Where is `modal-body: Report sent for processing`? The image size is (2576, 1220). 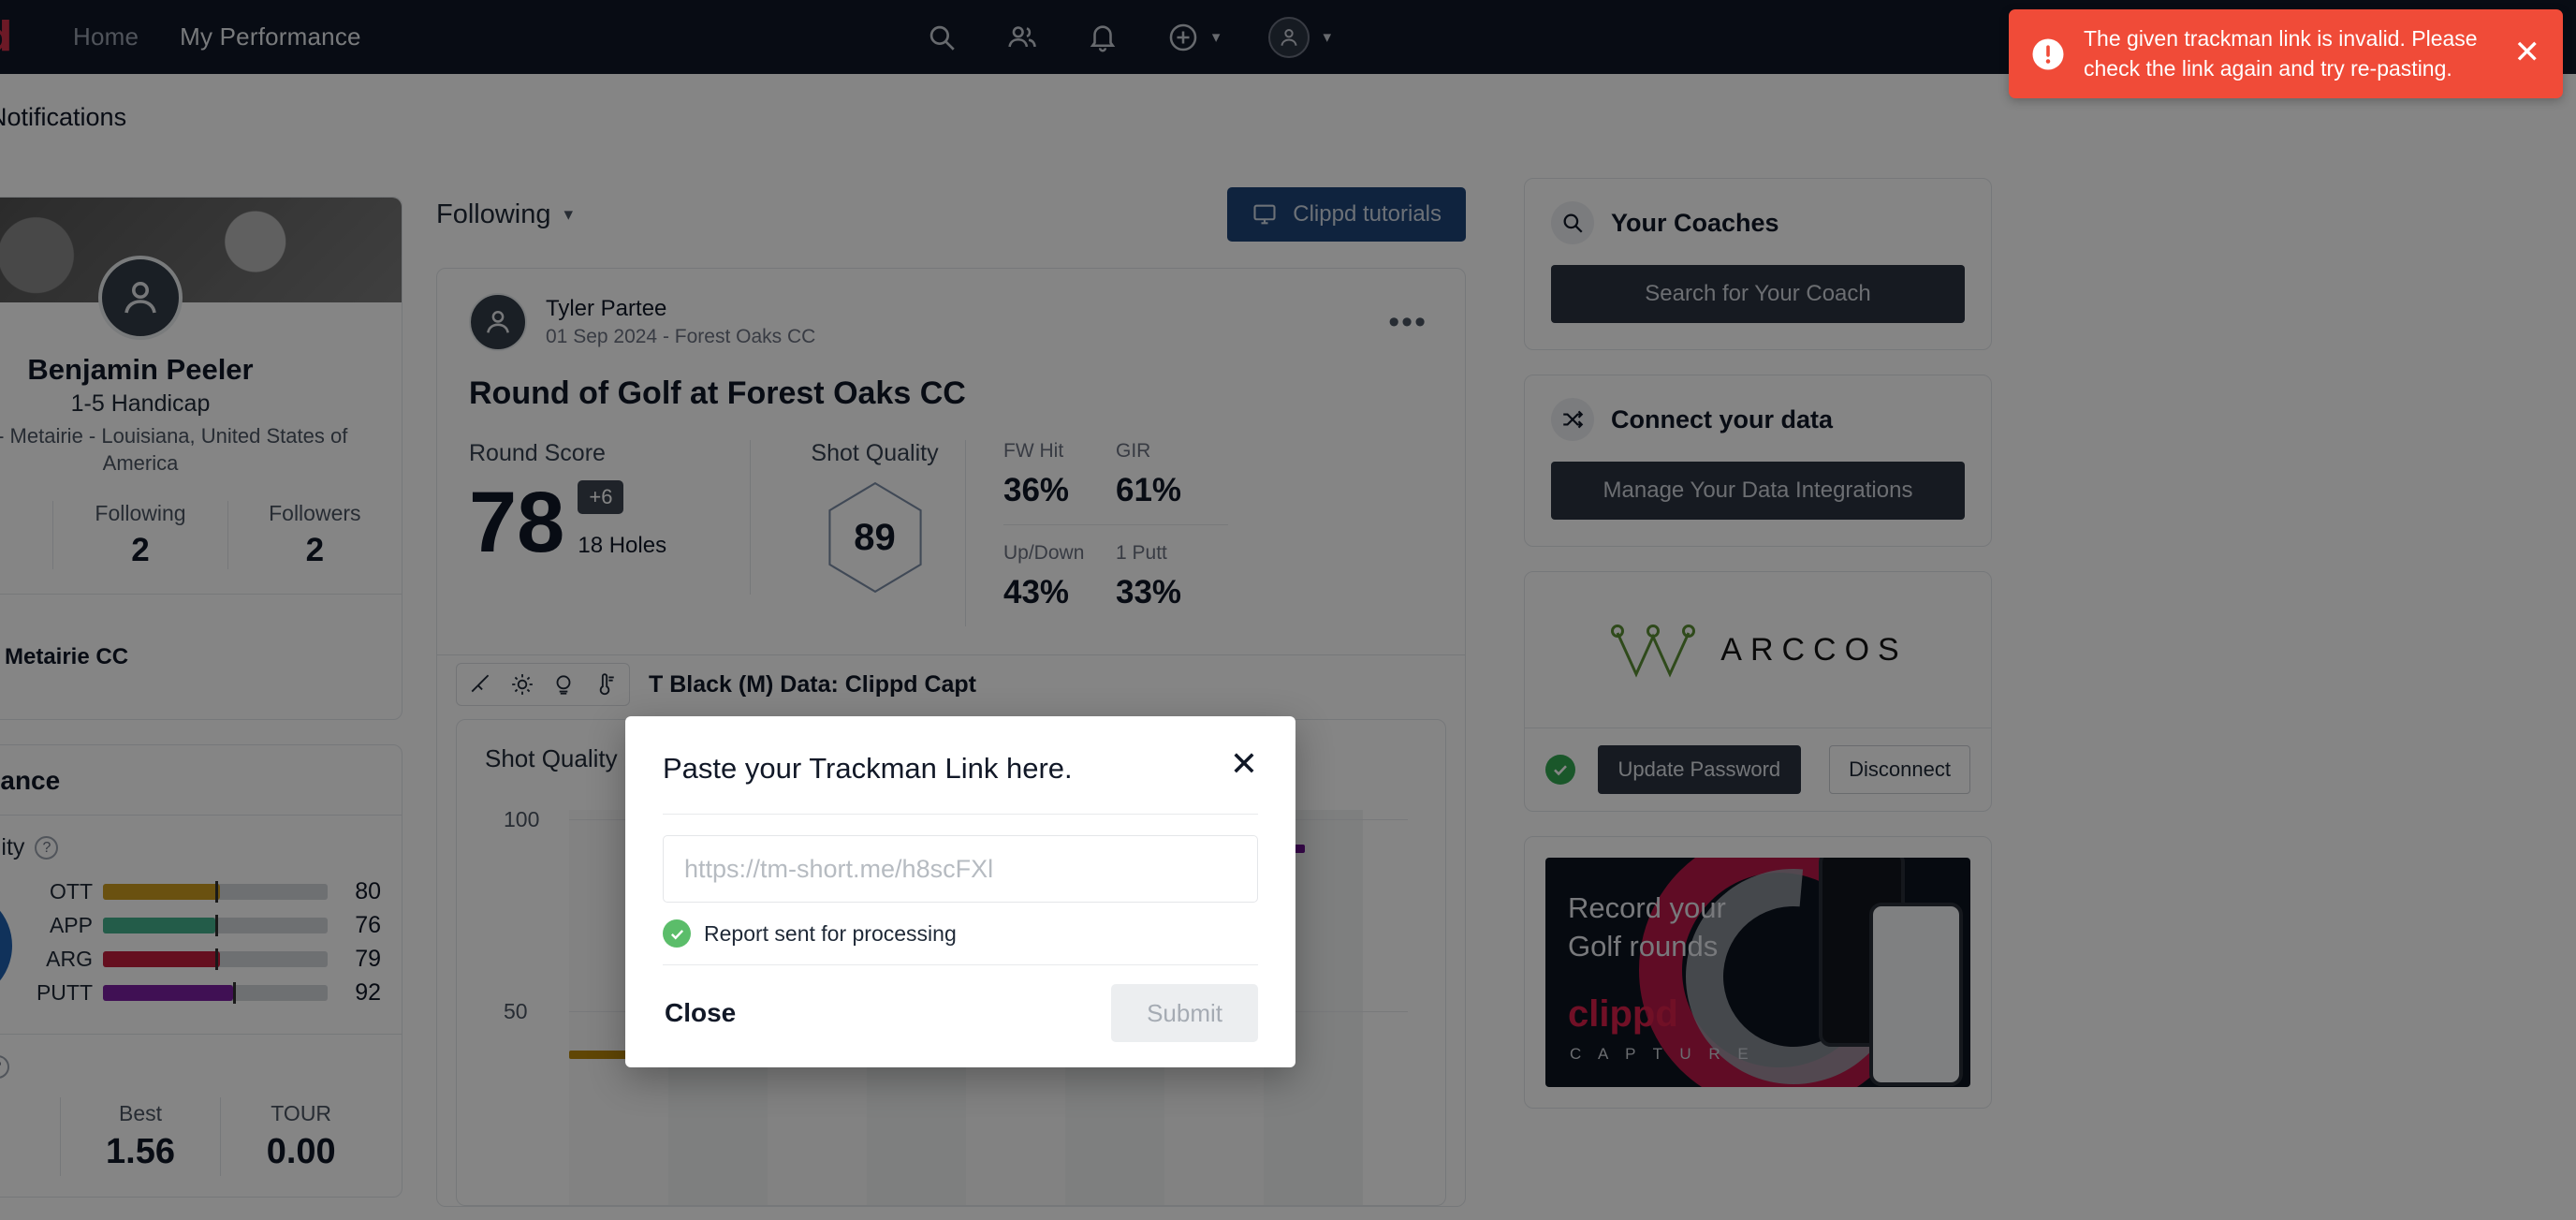
modal-body: Report sent for processing is located at coordinates (960, 881).